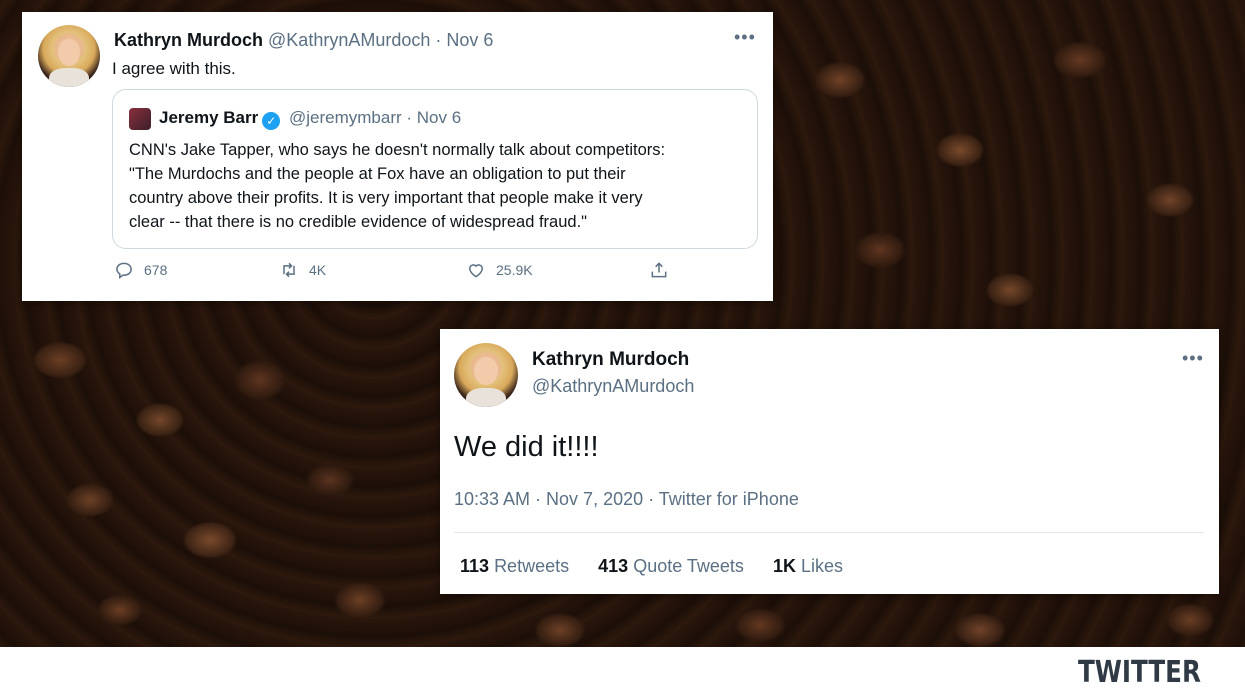 The height and width of the screenshot is (700, 1245). What do you see at coordinates (613, 566) in the screenshot?
I see `quote-tweets-count: 413` at bounding box center [613, 566].